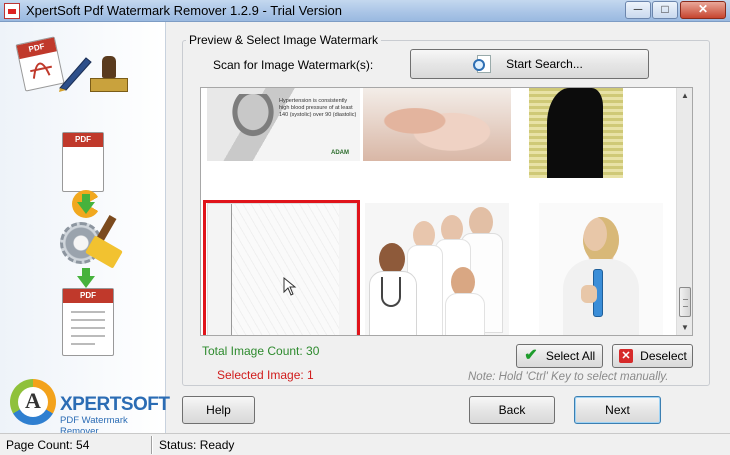 Image resolution: width=730 pixels, height=455 pixels. I want to click on status-separator, so click(152, 445).